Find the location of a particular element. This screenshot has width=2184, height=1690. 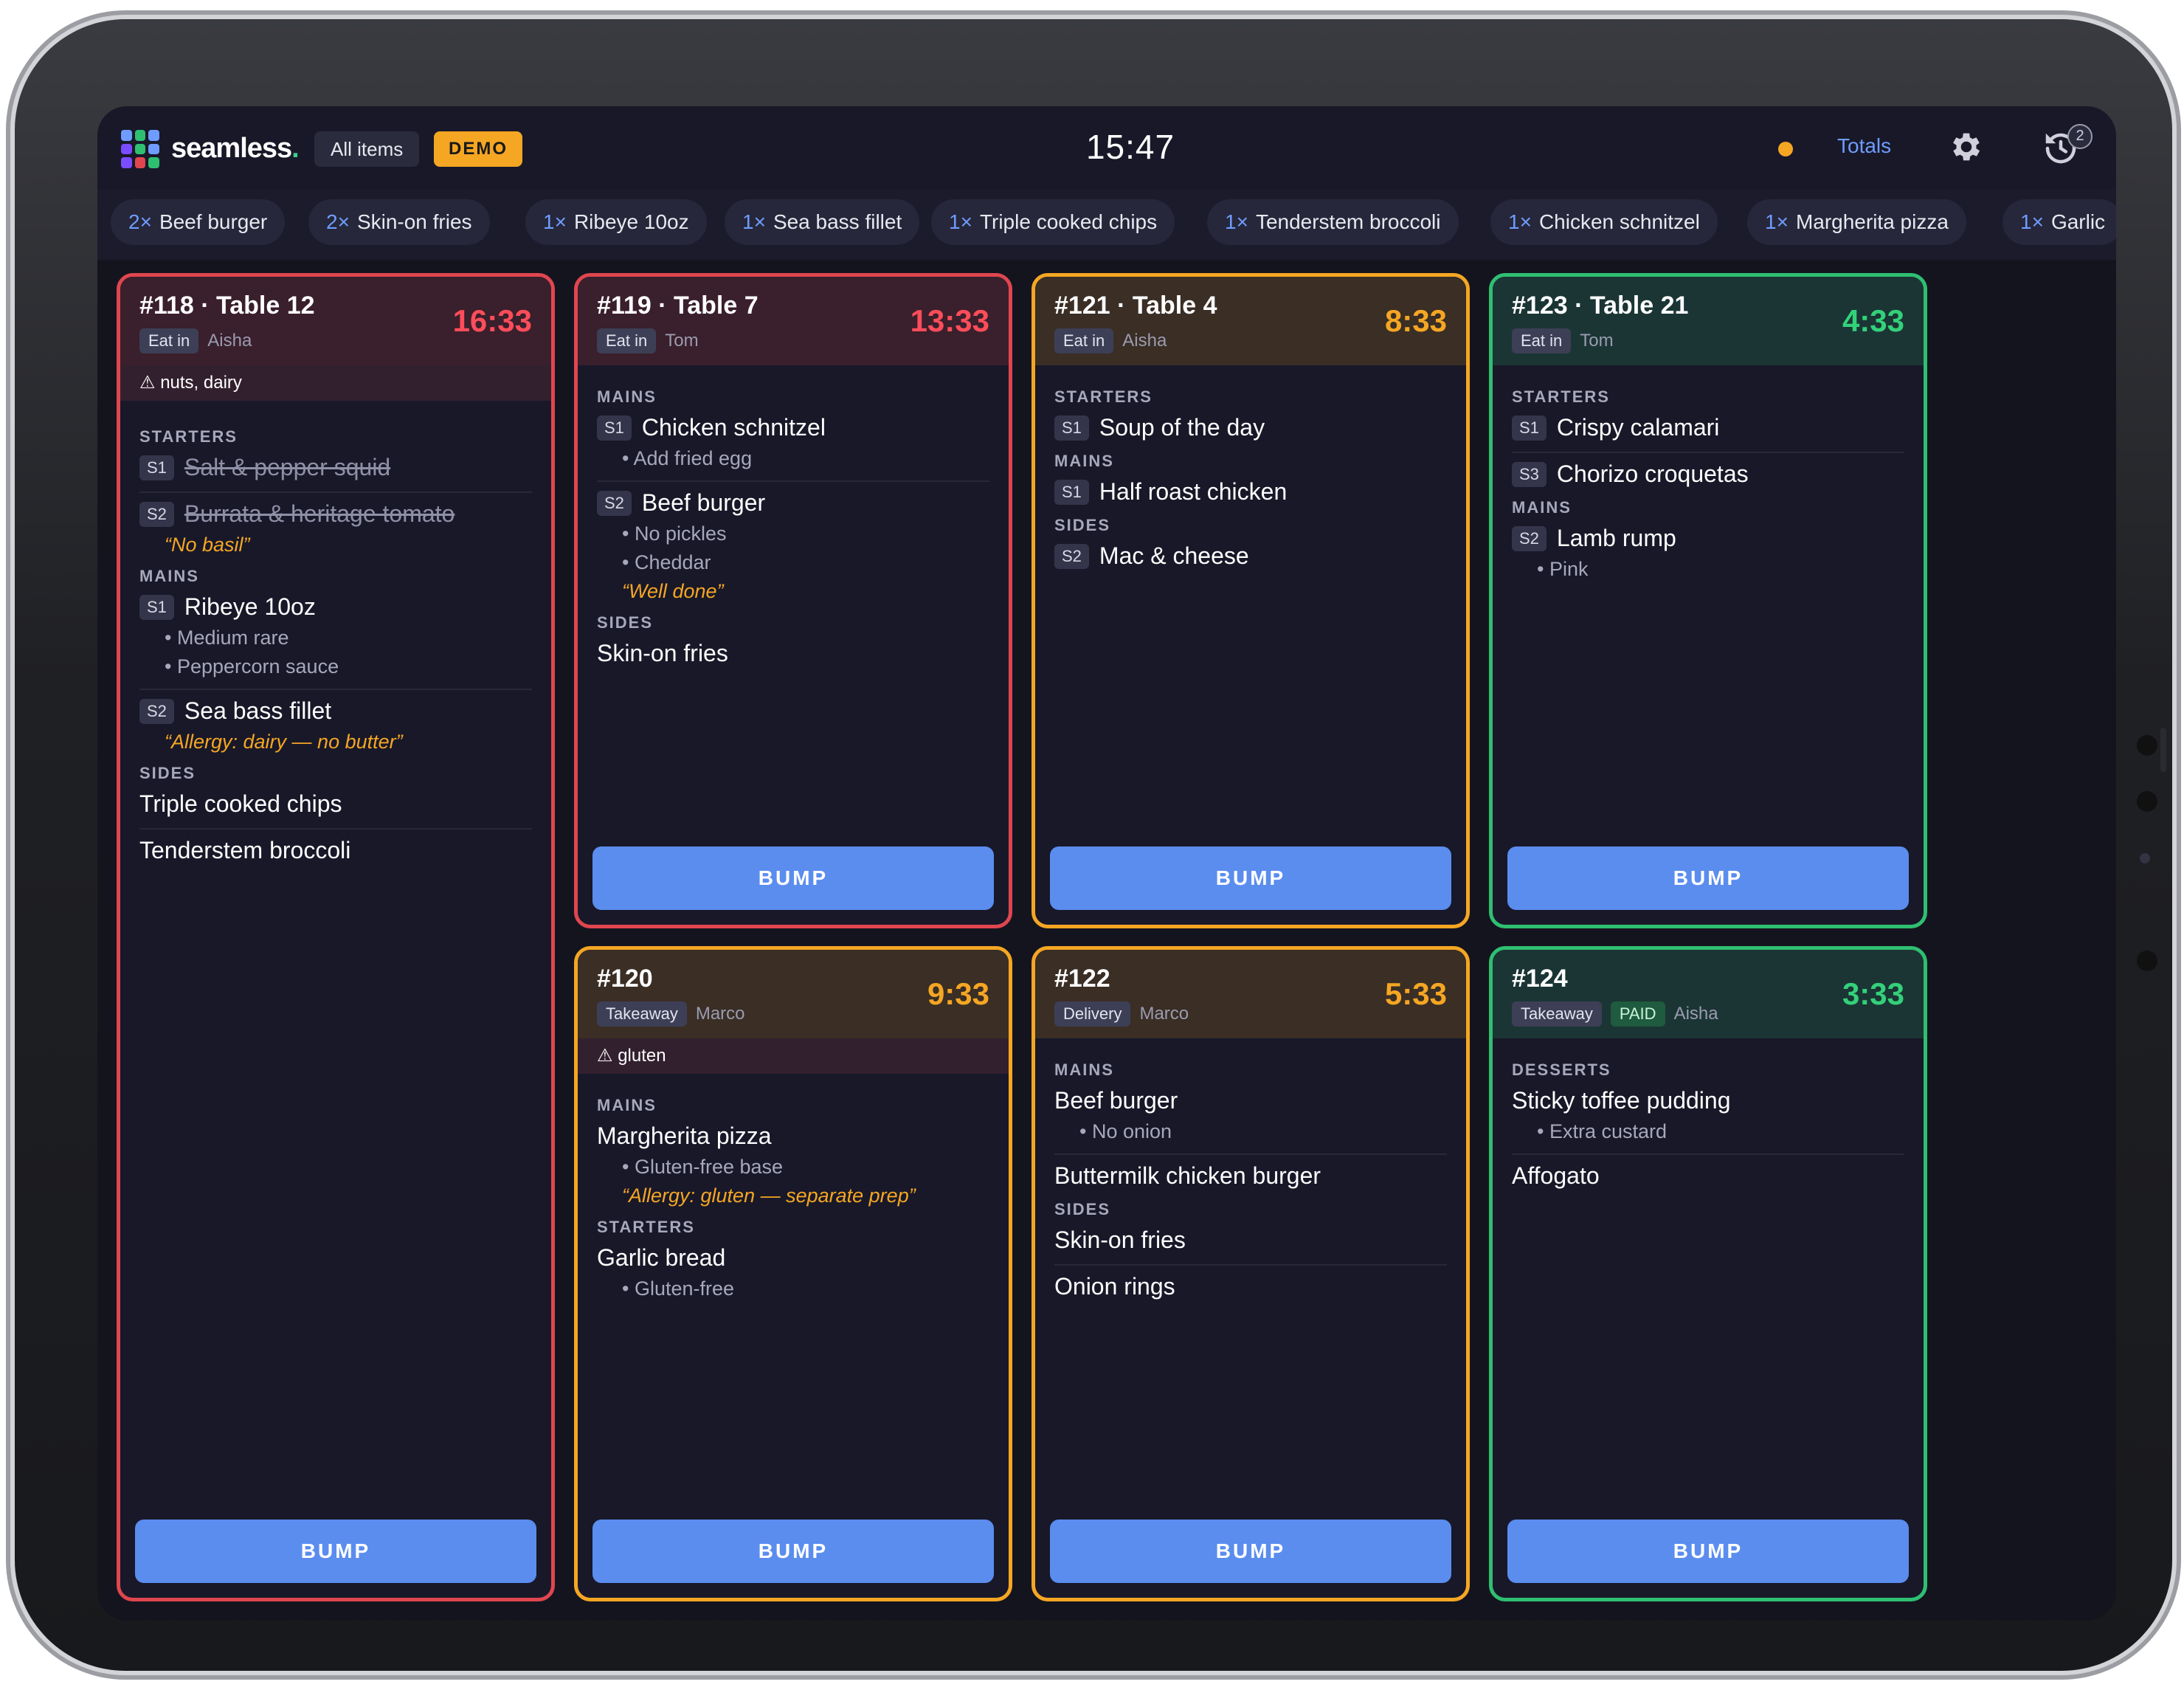

ticket-item: Buttermilk chicken burger is located at coordinates (1251, 1176).